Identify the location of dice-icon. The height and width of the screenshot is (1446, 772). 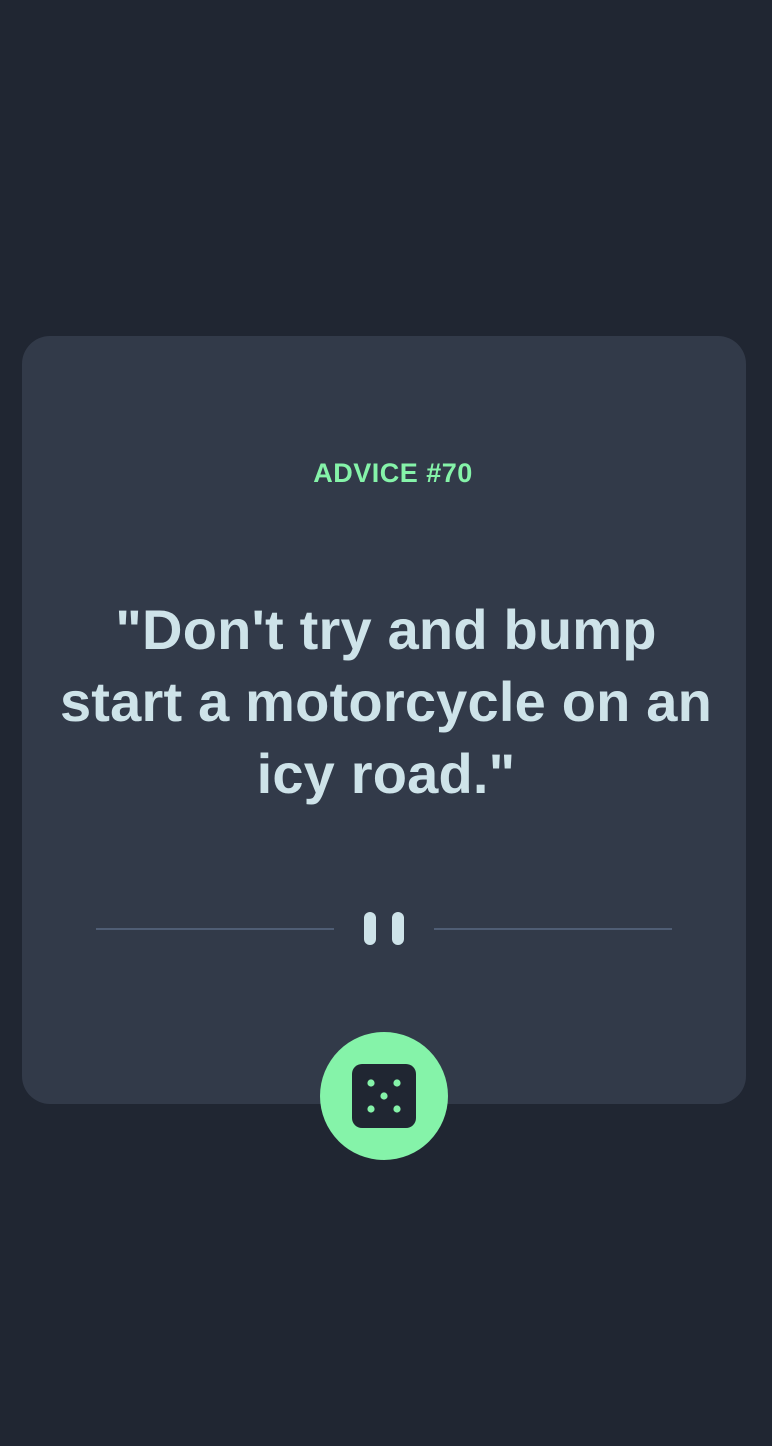
(384, 1096).